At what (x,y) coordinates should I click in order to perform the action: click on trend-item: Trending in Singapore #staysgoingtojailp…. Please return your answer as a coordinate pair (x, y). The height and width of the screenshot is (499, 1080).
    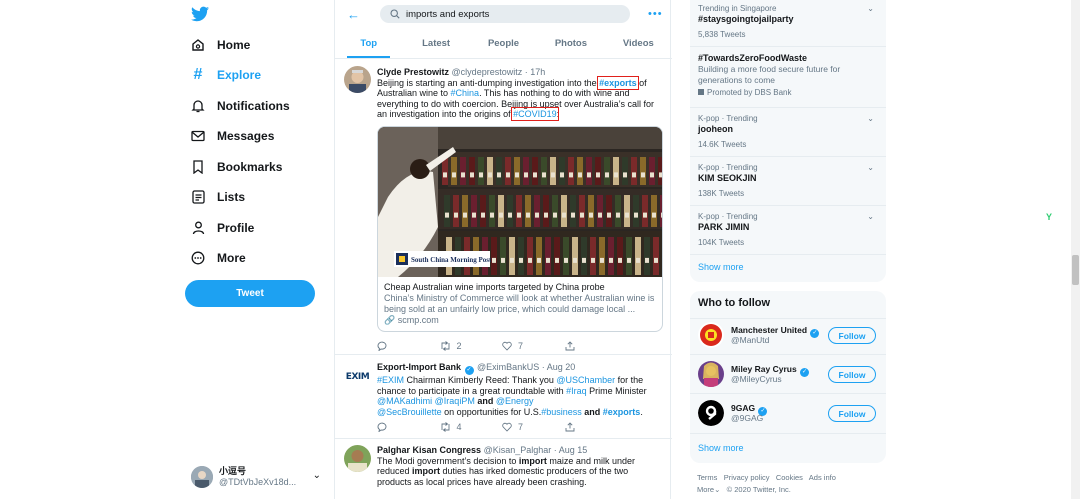
    Looking at the image, I should click on (789, 21).